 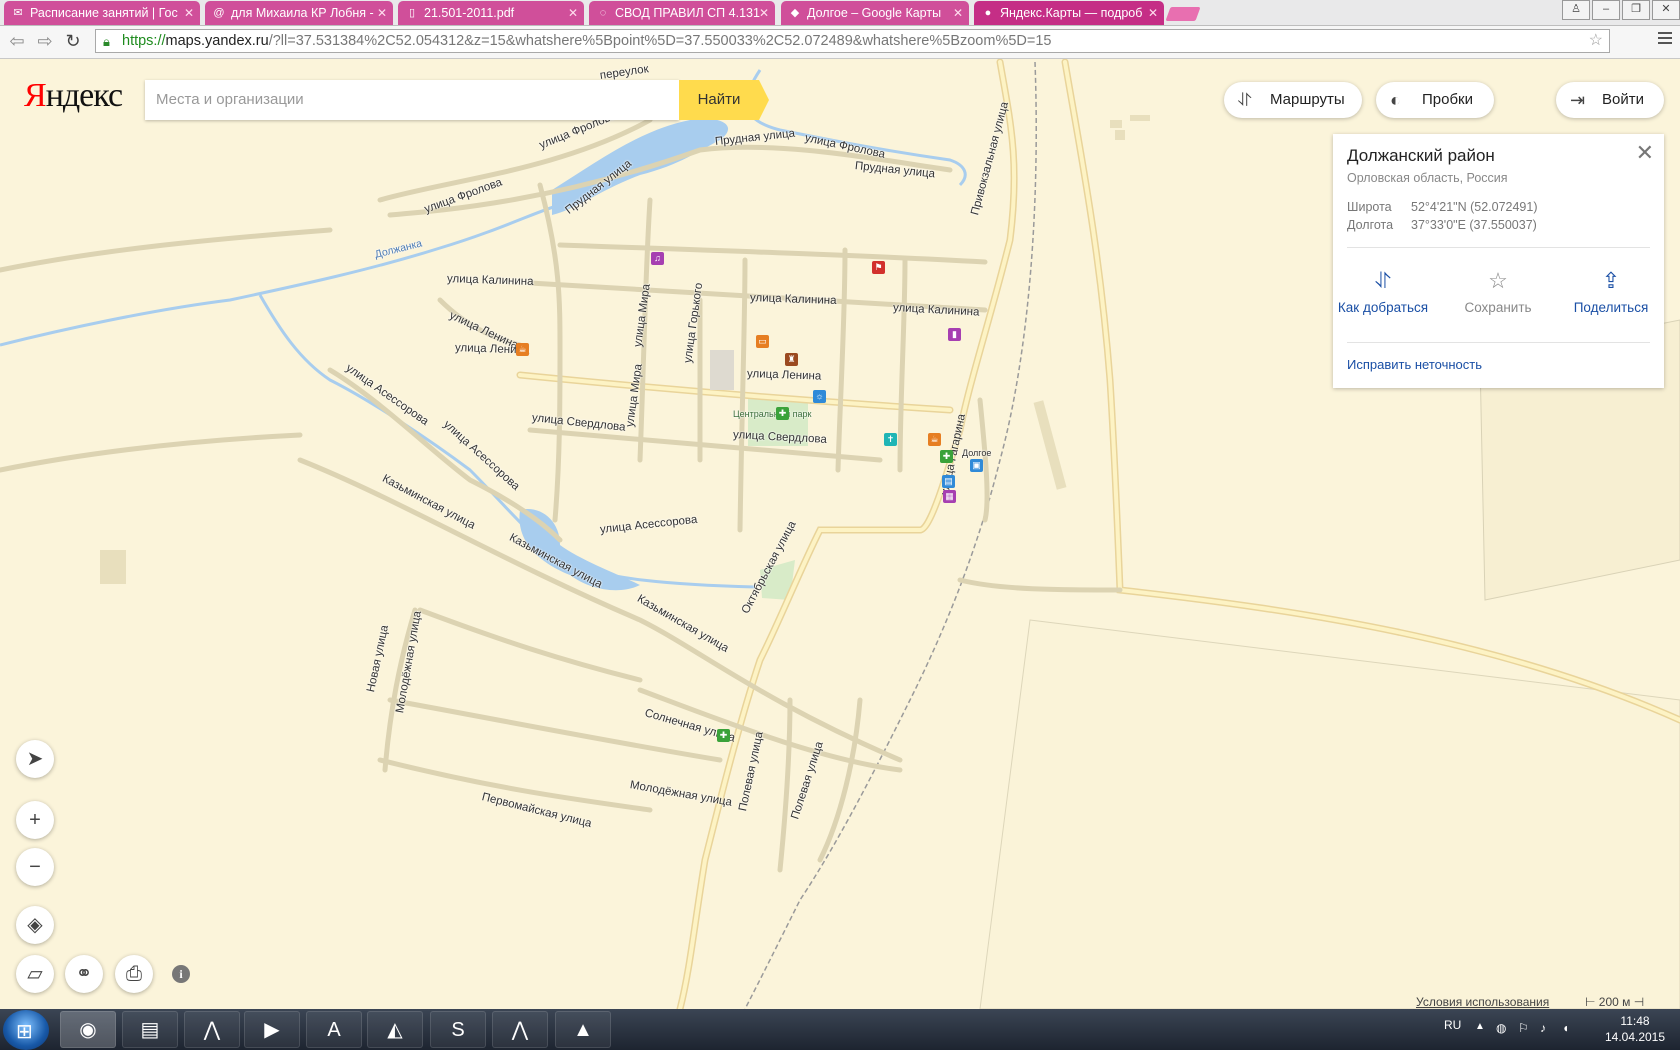 I want to click on park-label: Центральный парк, so click(x=772, y=414).